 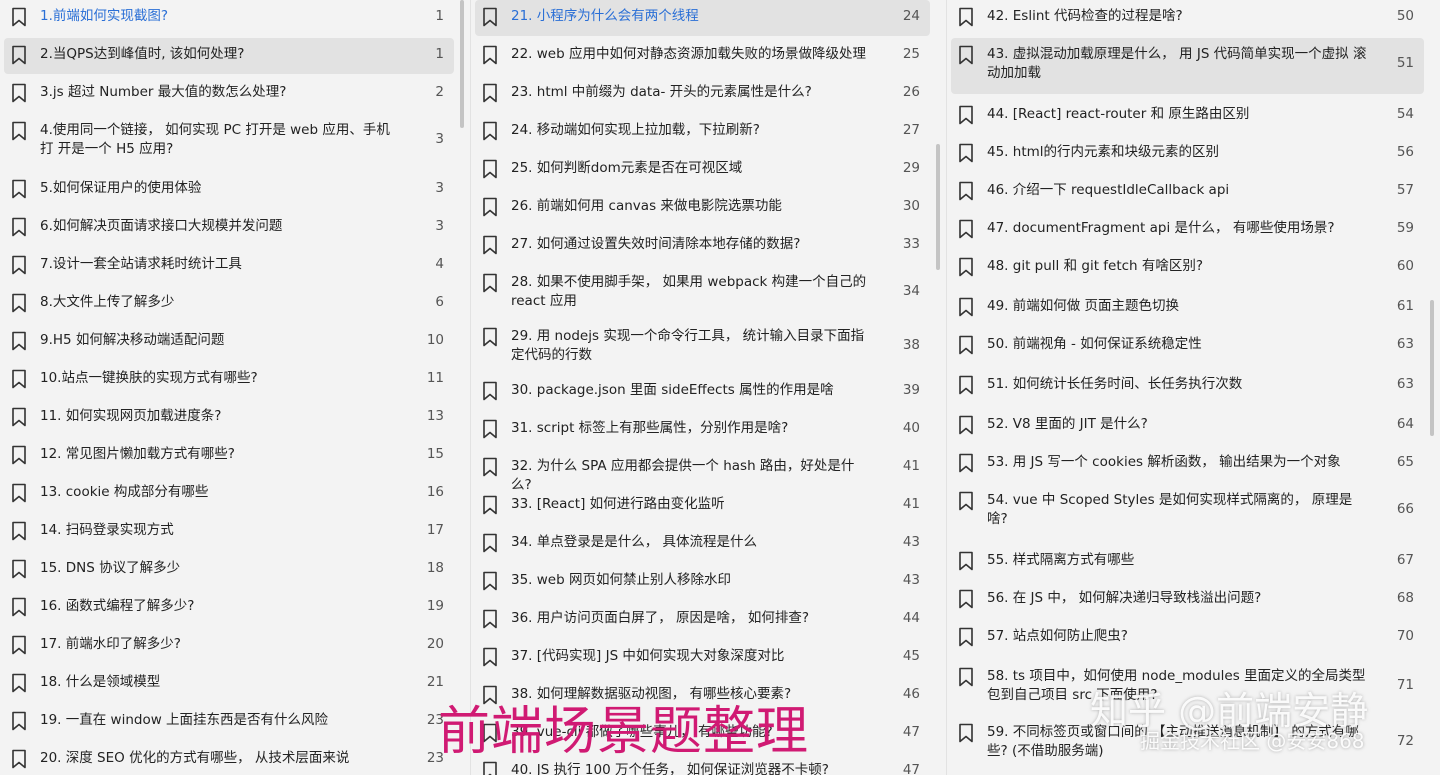 What do you see at coordinates (1187, 17) in the screenshot?
I see `bookmark-item: 42. Eslint 代码检查的过程是啥? 50` at bounding box center [1187, 17].